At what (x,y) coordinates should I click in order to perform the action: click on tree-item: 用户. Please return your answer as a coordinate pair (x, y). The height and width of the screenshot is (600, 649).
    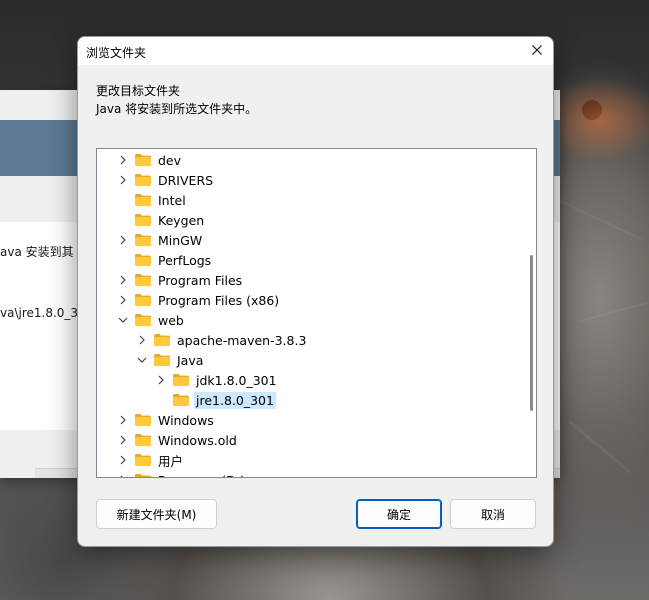
    Looking at the image, I should click on (326, 460).